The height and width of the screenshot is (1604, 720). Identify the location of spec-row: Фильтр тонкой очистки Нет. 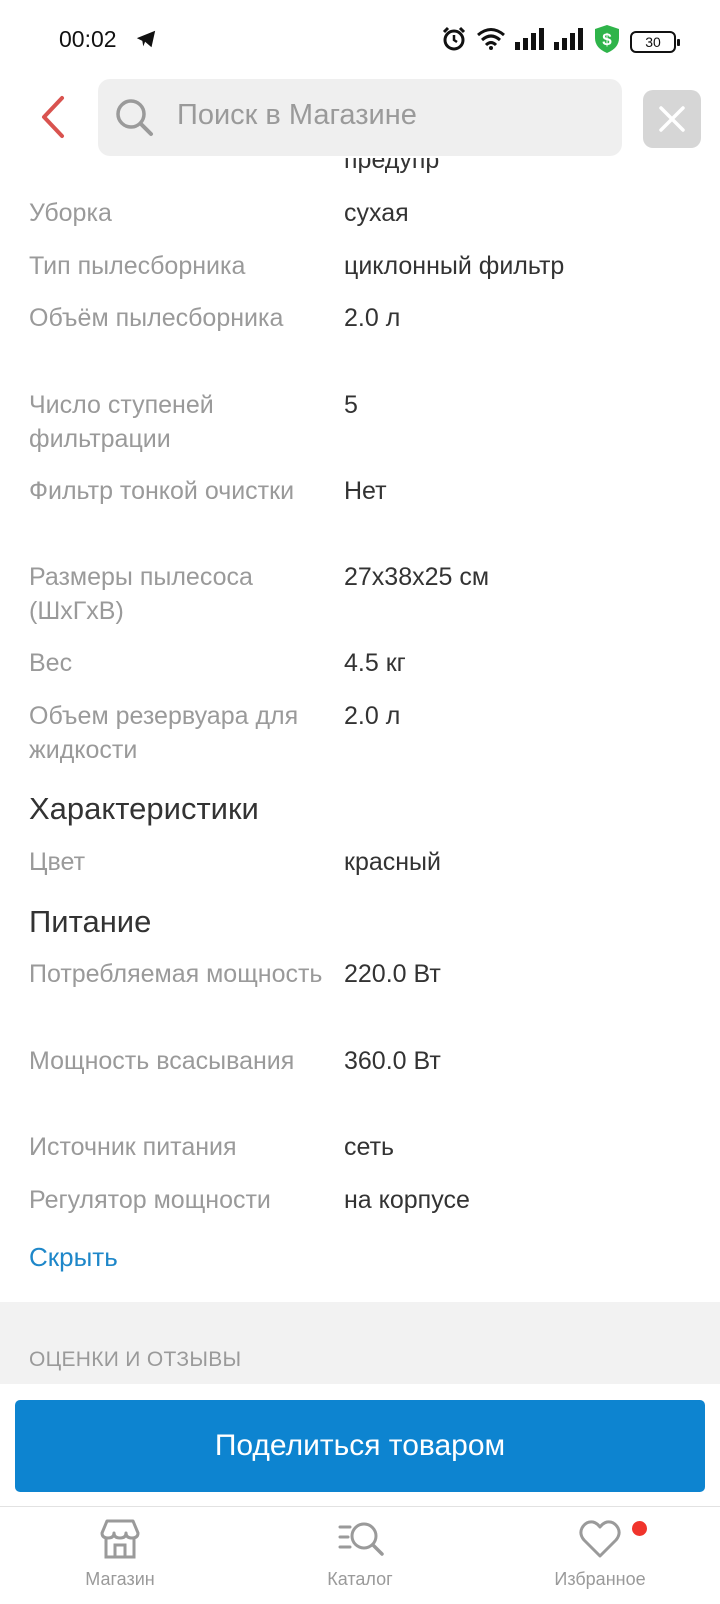
(369, 491).